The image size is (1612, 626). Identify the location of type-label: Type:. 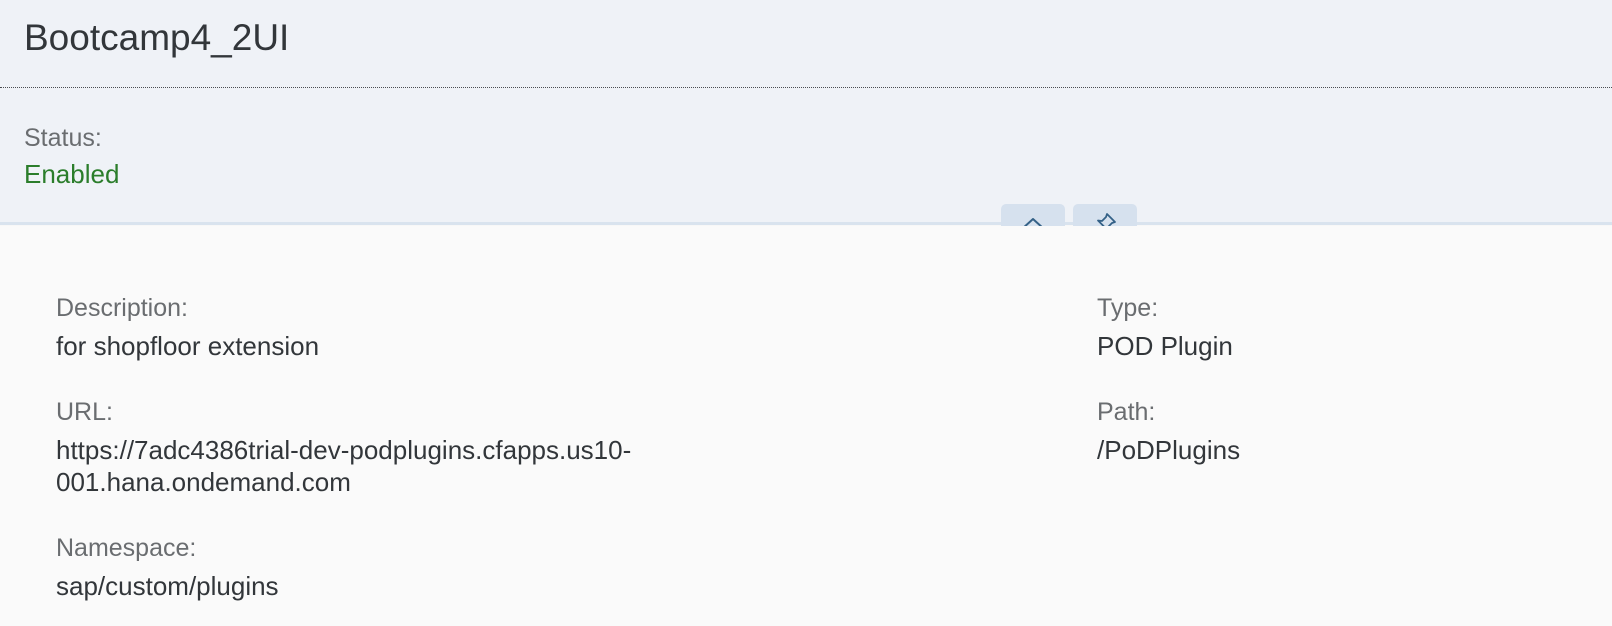
(1128, 308).